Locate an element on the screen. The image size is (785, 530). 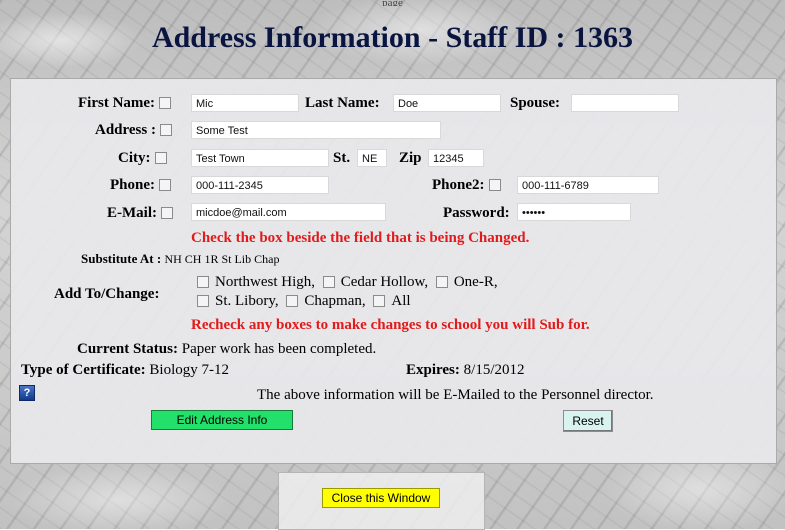
current-status-label: Current Status: is located at coordinates (127, 349).